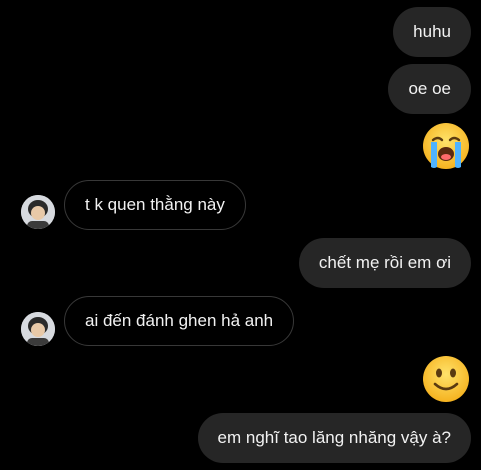 The height and width of the screenshot is (470, 481). What do you see at coordinates (432, 32) in the screenshot?
I see `message-bubble-sent: huhu` at bounding box center [432, 32].